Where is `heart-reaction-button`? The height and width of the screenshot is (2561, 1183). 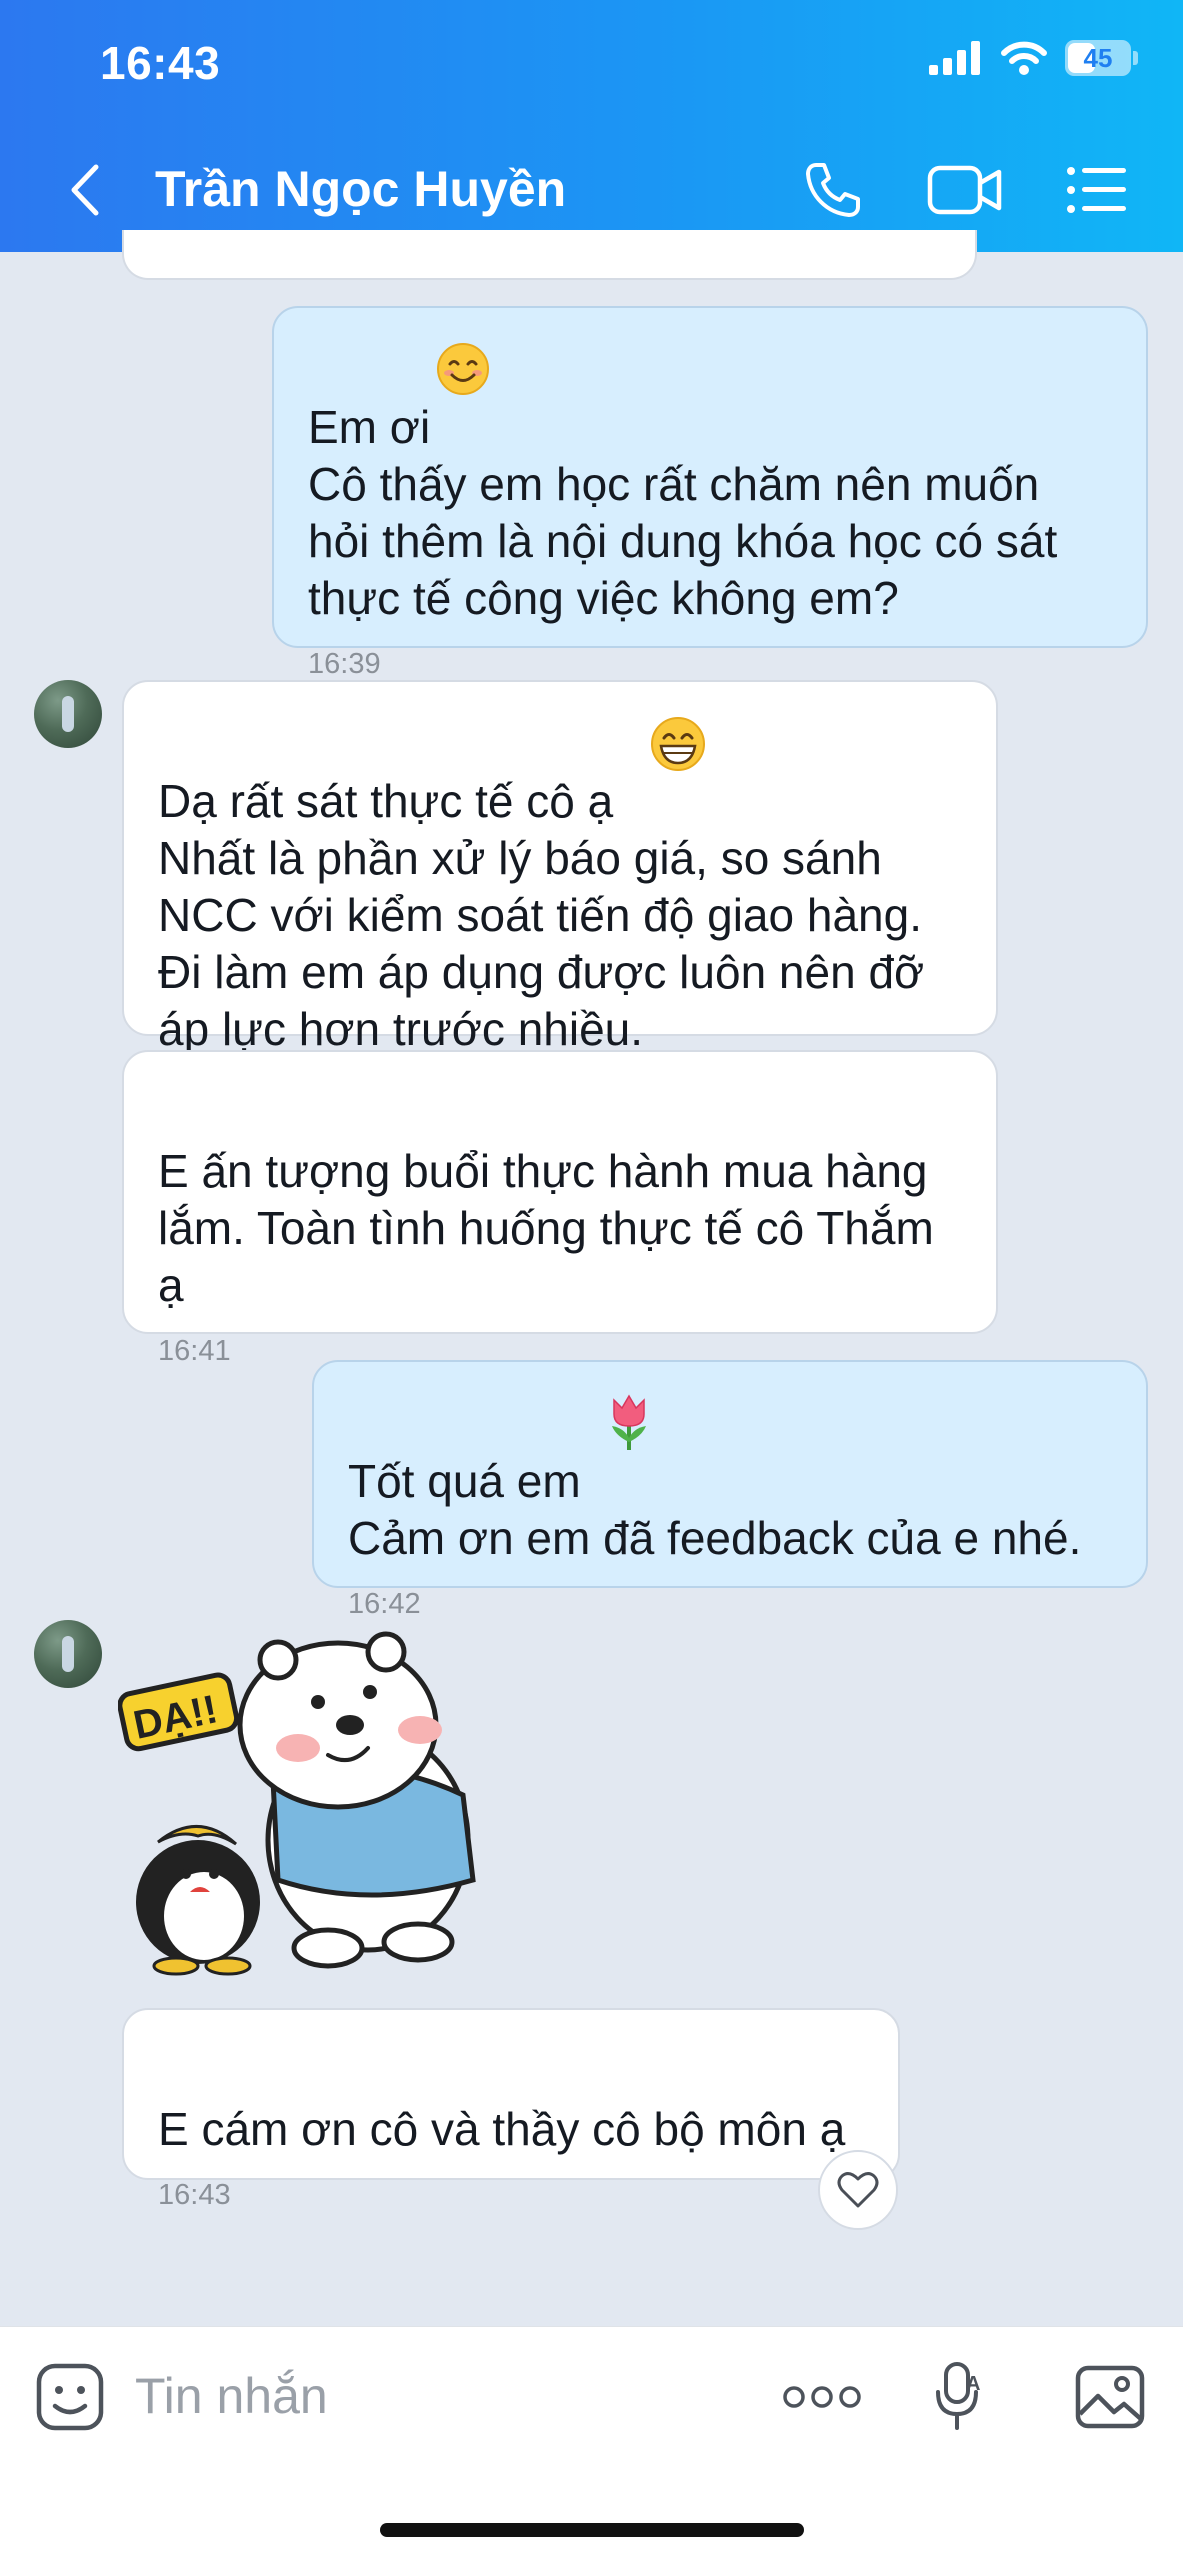
heart-reaction-button is located at coordinates (858, 2190).